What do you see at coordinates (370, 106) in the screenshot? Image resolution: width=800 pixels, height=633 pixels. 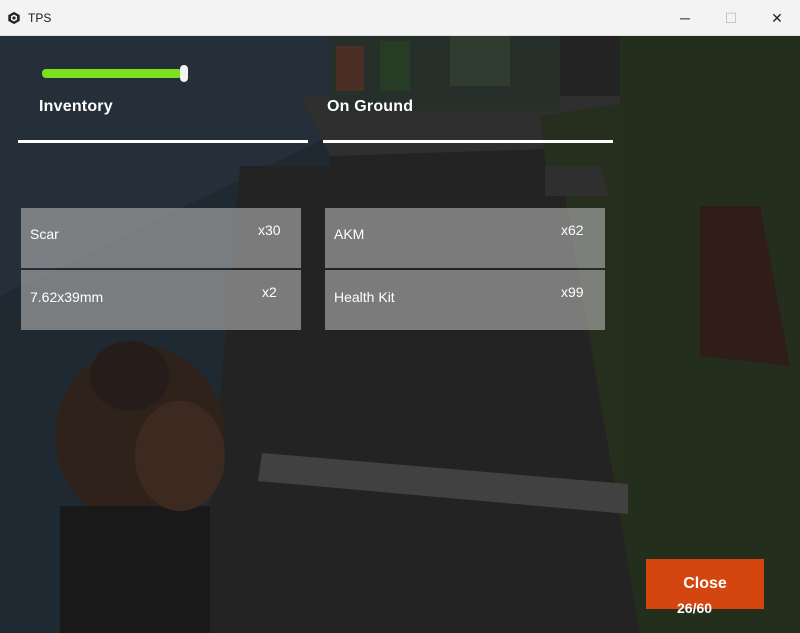 I see `on-ground-title: On Ground` at bounding box center [370, 106].